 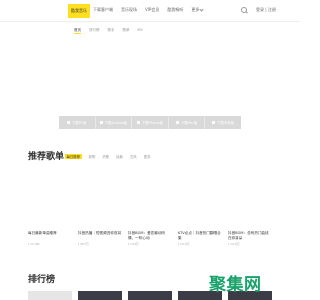 I want to click on windows-icon, so click(x=177, y=122).